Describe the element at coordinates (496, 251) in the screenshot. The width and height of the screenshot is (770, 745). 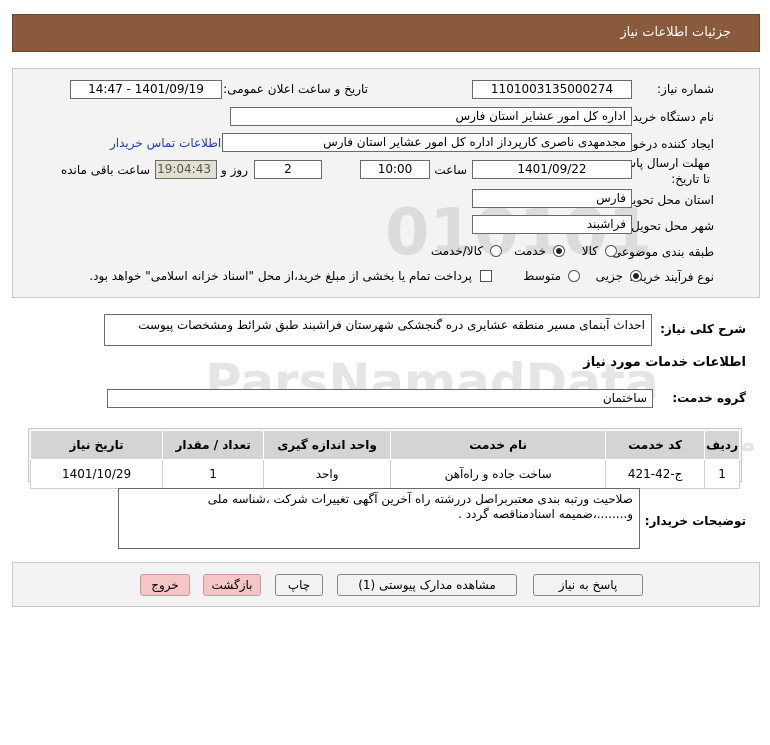
I see `category-radio-goods-service` at that location.